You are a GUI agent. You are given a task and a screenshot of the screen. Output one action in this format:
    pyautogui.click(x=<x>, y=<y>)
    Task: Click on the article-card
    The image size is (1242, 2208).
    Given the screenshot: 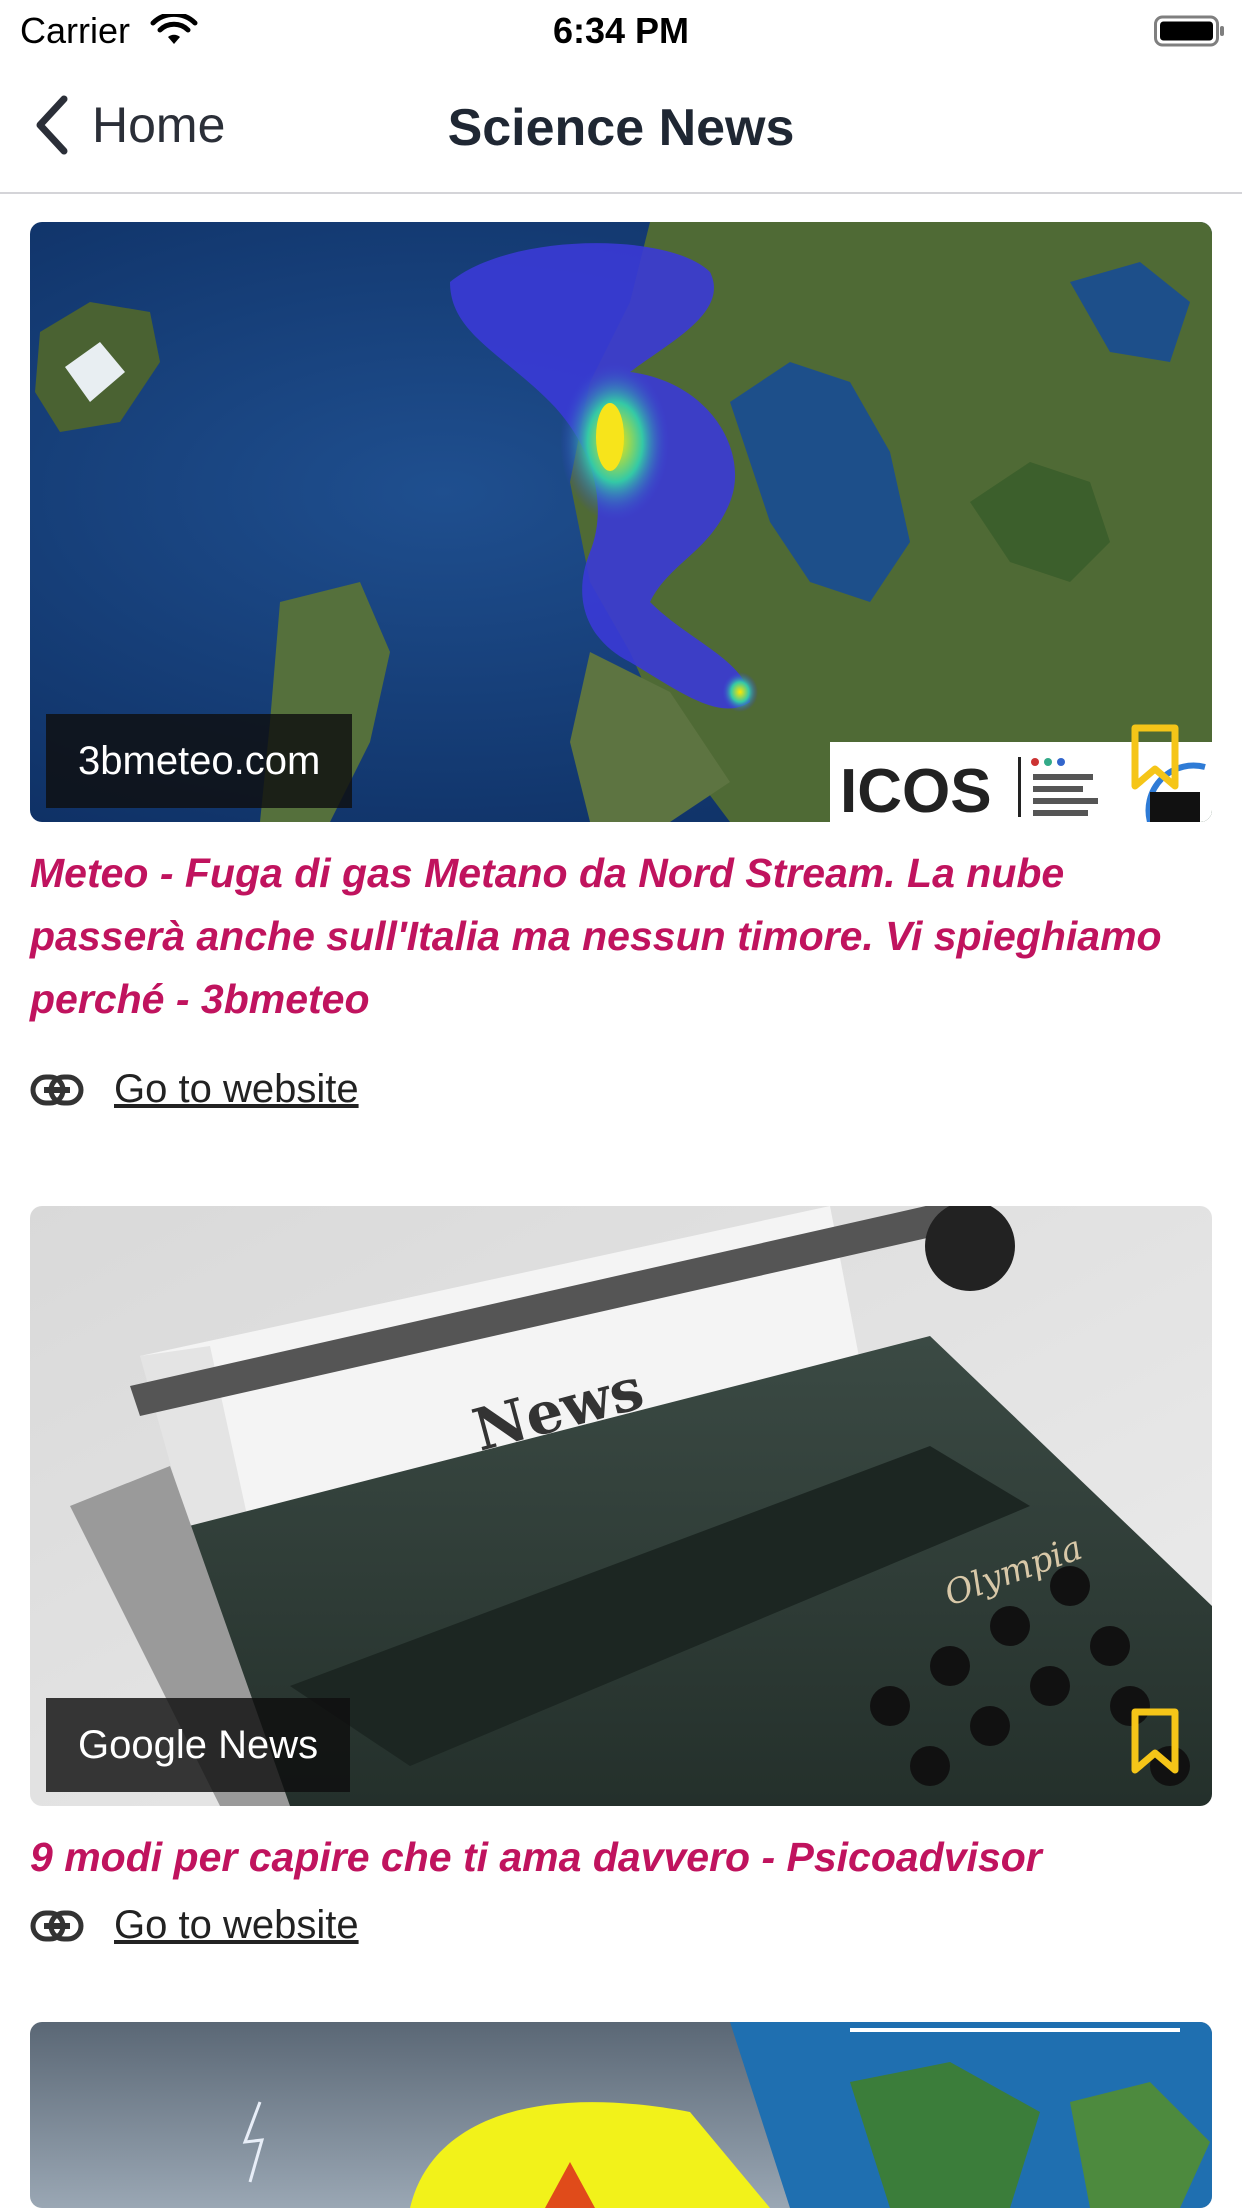 What is the action you would take?
    pyautogui.click(x=621, y=2115)
    